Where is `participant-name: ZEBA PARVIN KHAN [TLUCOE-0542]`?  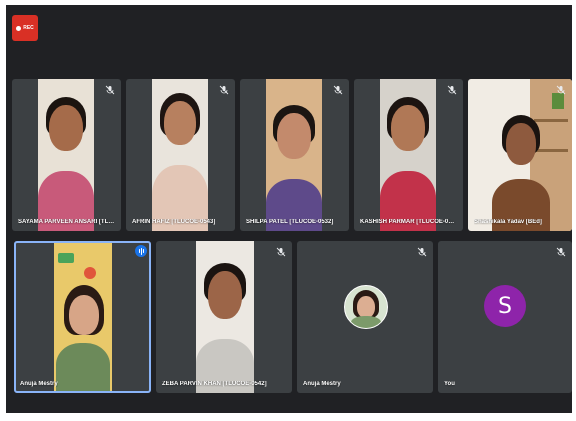 participant-name: ZEBA PARVIN KHAN [TLUCOE-0542] is located at coordinates (214, 384).